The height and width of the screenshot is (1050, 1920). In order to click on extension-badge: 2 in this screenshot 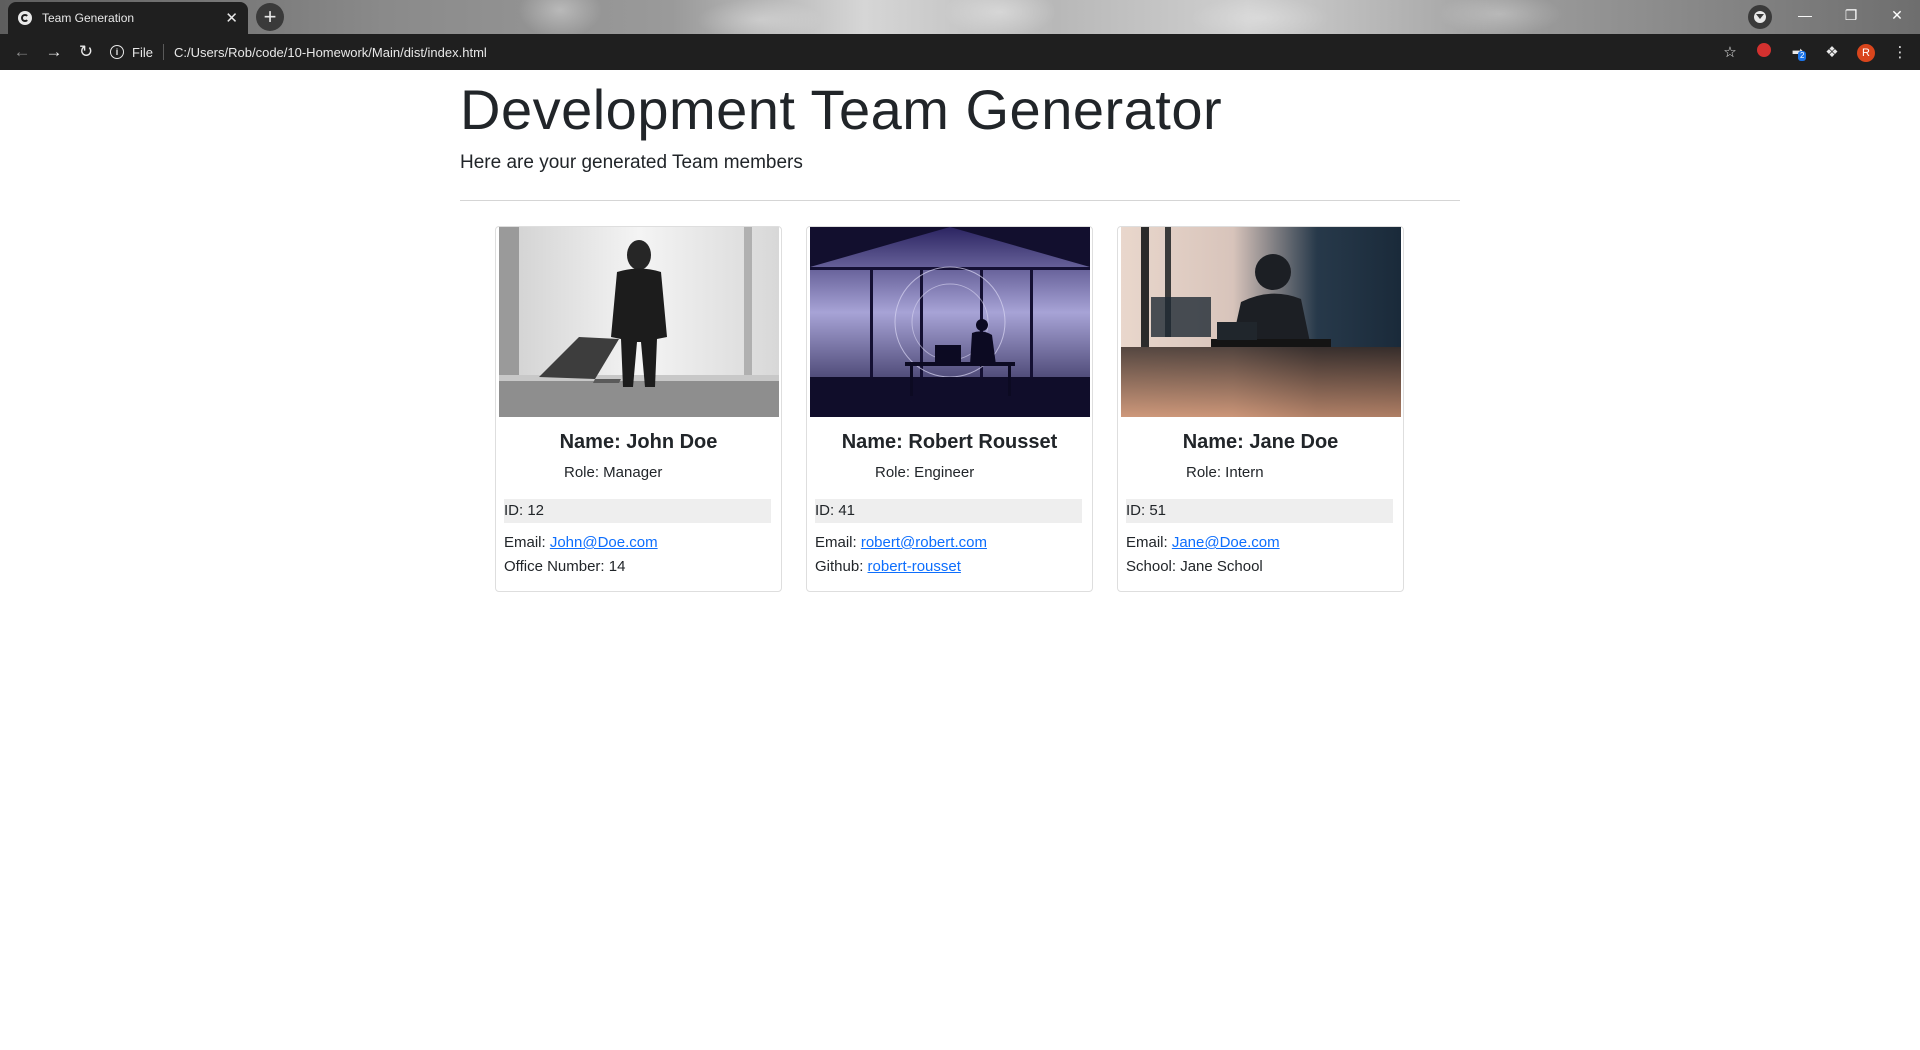, I will do `click(1802, 56)`.